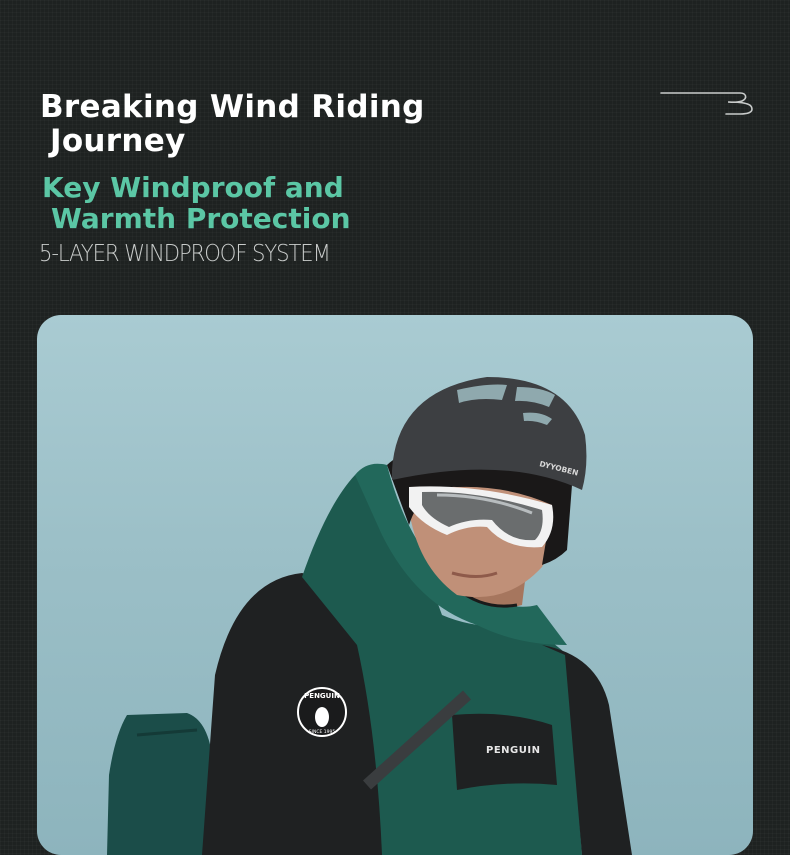  I want to click on jacket-chest-text: PENGUIN, so click(513, 750).